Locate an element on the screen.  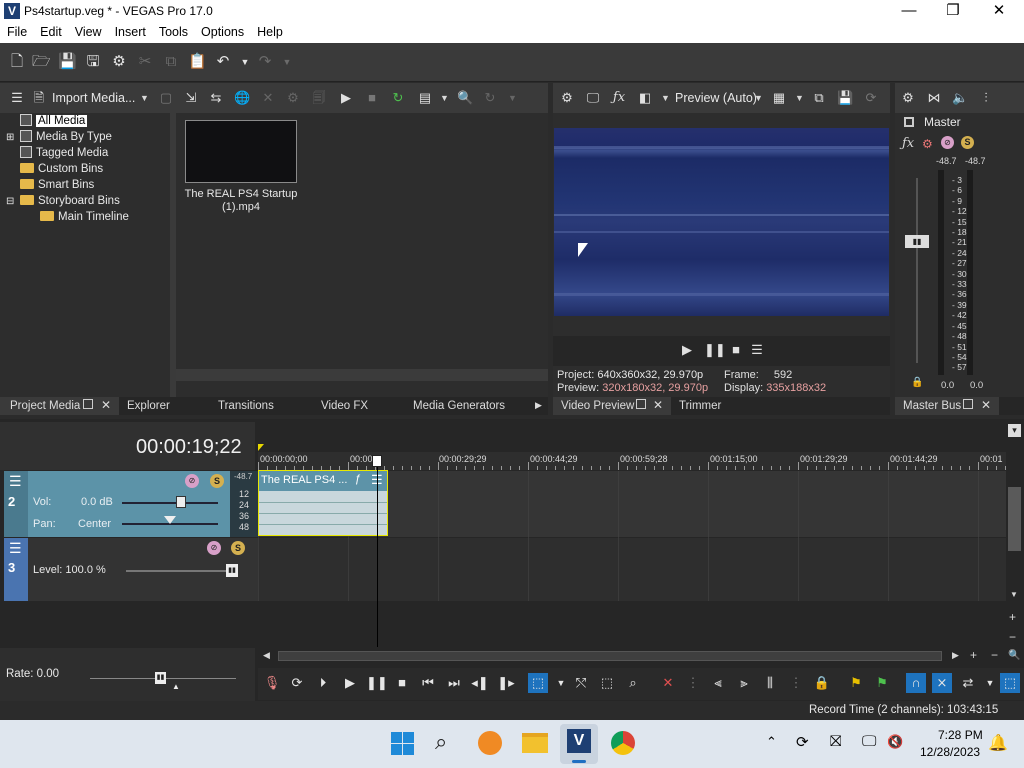
fl-studio-icon is located at coordinates (490, 743).